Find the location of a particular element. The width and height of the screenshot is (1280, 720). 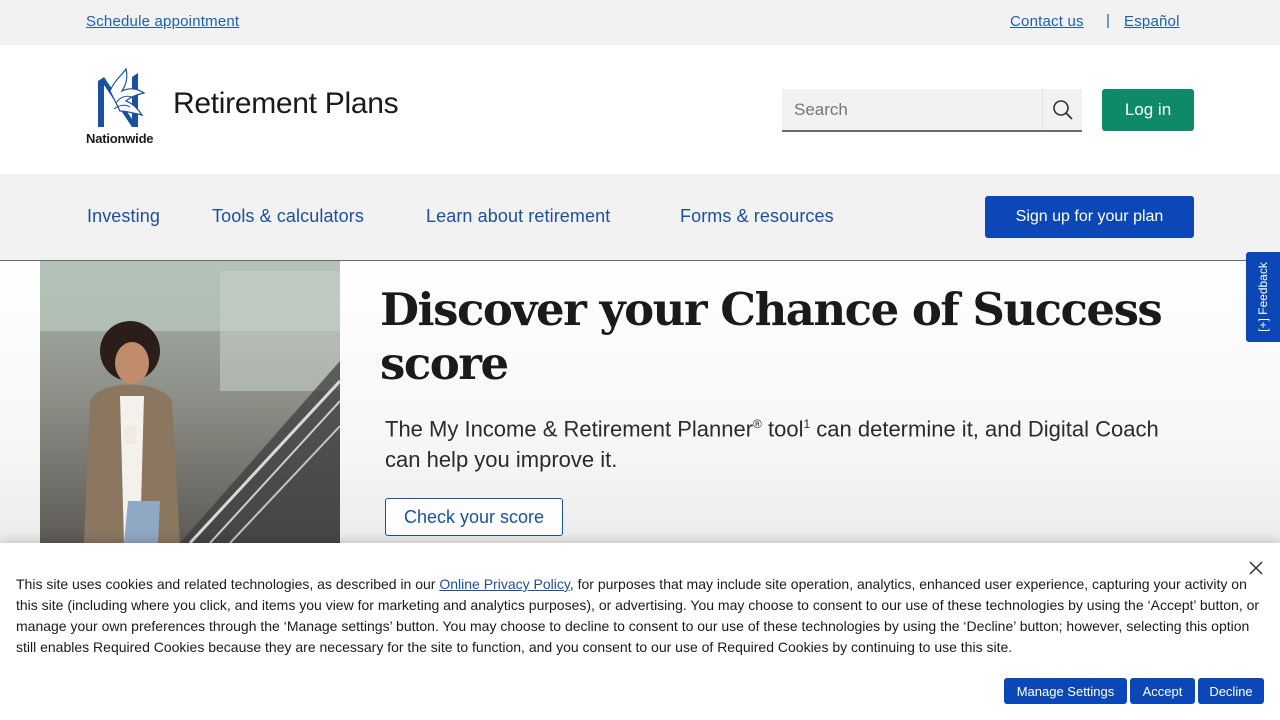

search-input is located at coordinates (912, 109).